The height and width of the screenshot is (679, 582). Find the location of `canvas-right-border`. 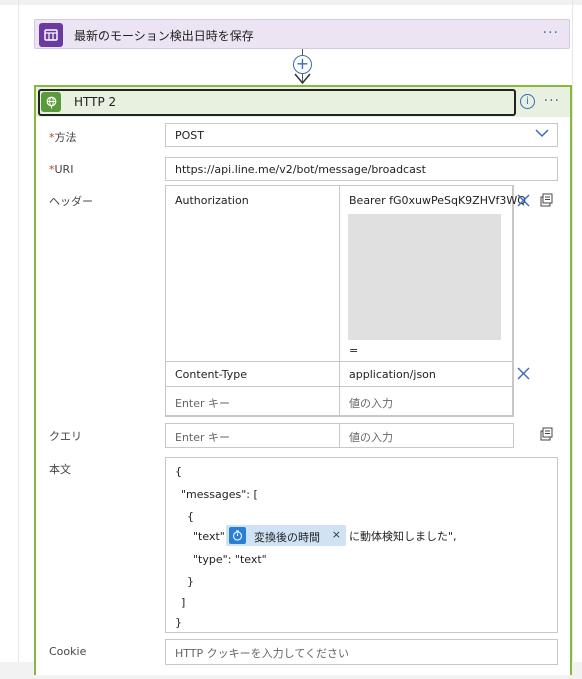

canvas-right-border is located at coordinates (572, 331).